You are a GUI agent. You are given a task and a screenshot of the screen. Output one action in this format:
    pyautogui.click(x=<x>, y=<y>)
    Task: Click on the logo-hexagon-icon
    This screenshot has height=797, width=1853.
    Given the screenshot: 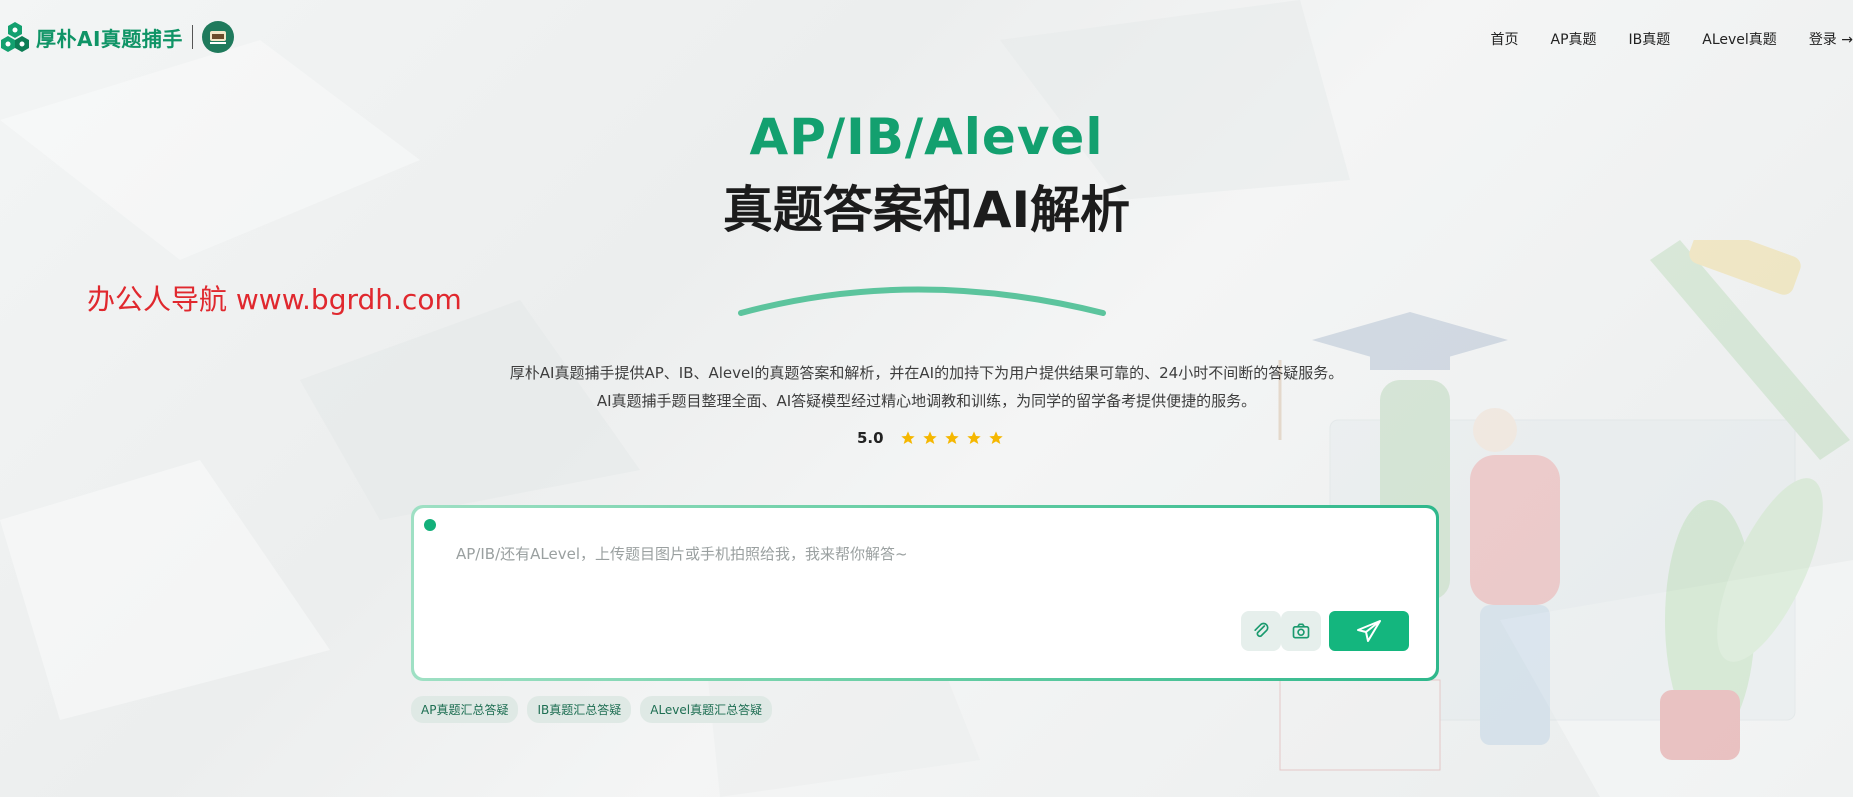 What is the action you would take?
    pyautogui.click(x=15, y=37)
    